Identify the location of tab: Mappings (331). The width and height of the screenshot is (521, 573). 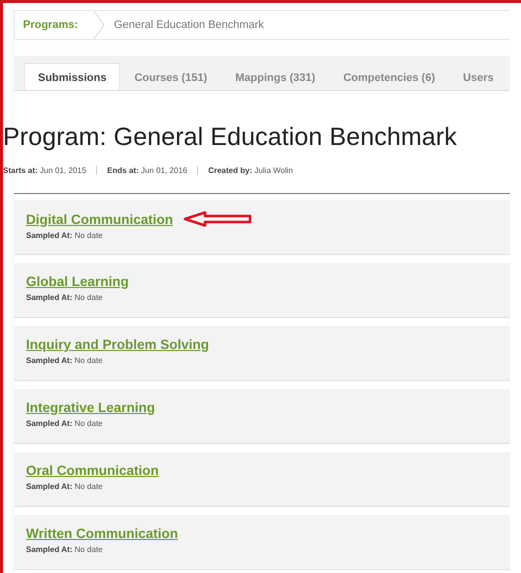
(275, 77).